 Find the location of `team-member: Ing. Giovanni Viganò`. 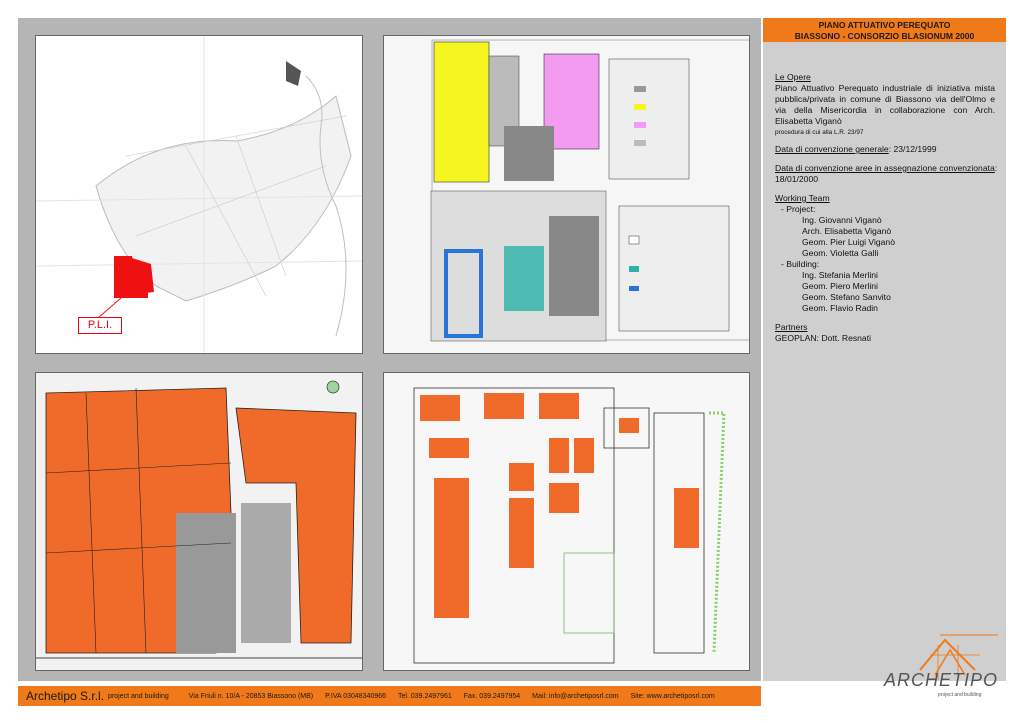

team-member: Ing. Giovanni Viganò is located at coordinates (842, 220).